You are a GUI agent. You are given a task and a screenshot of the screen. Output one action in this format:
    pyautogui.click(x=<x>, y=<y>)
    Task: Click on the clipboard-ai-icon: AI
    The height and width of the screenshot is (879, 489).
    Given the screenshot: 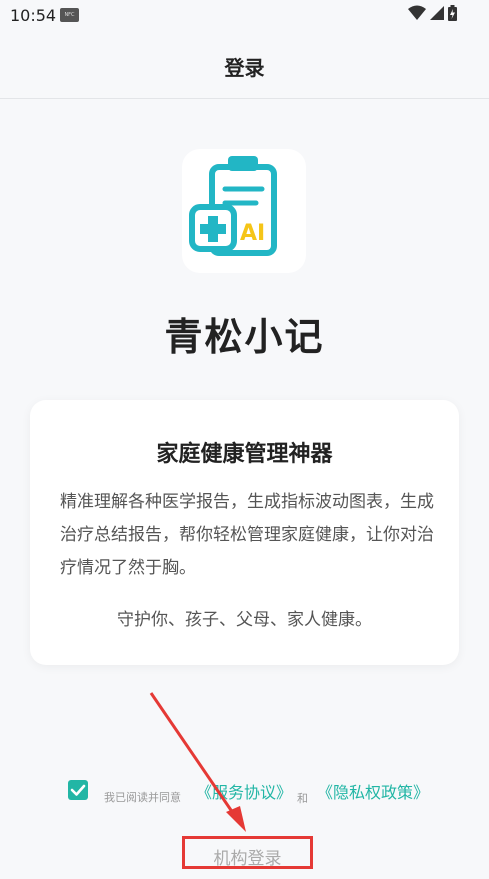 What is the action you would take?
    pyautogui.click(x=233, y=206)
    